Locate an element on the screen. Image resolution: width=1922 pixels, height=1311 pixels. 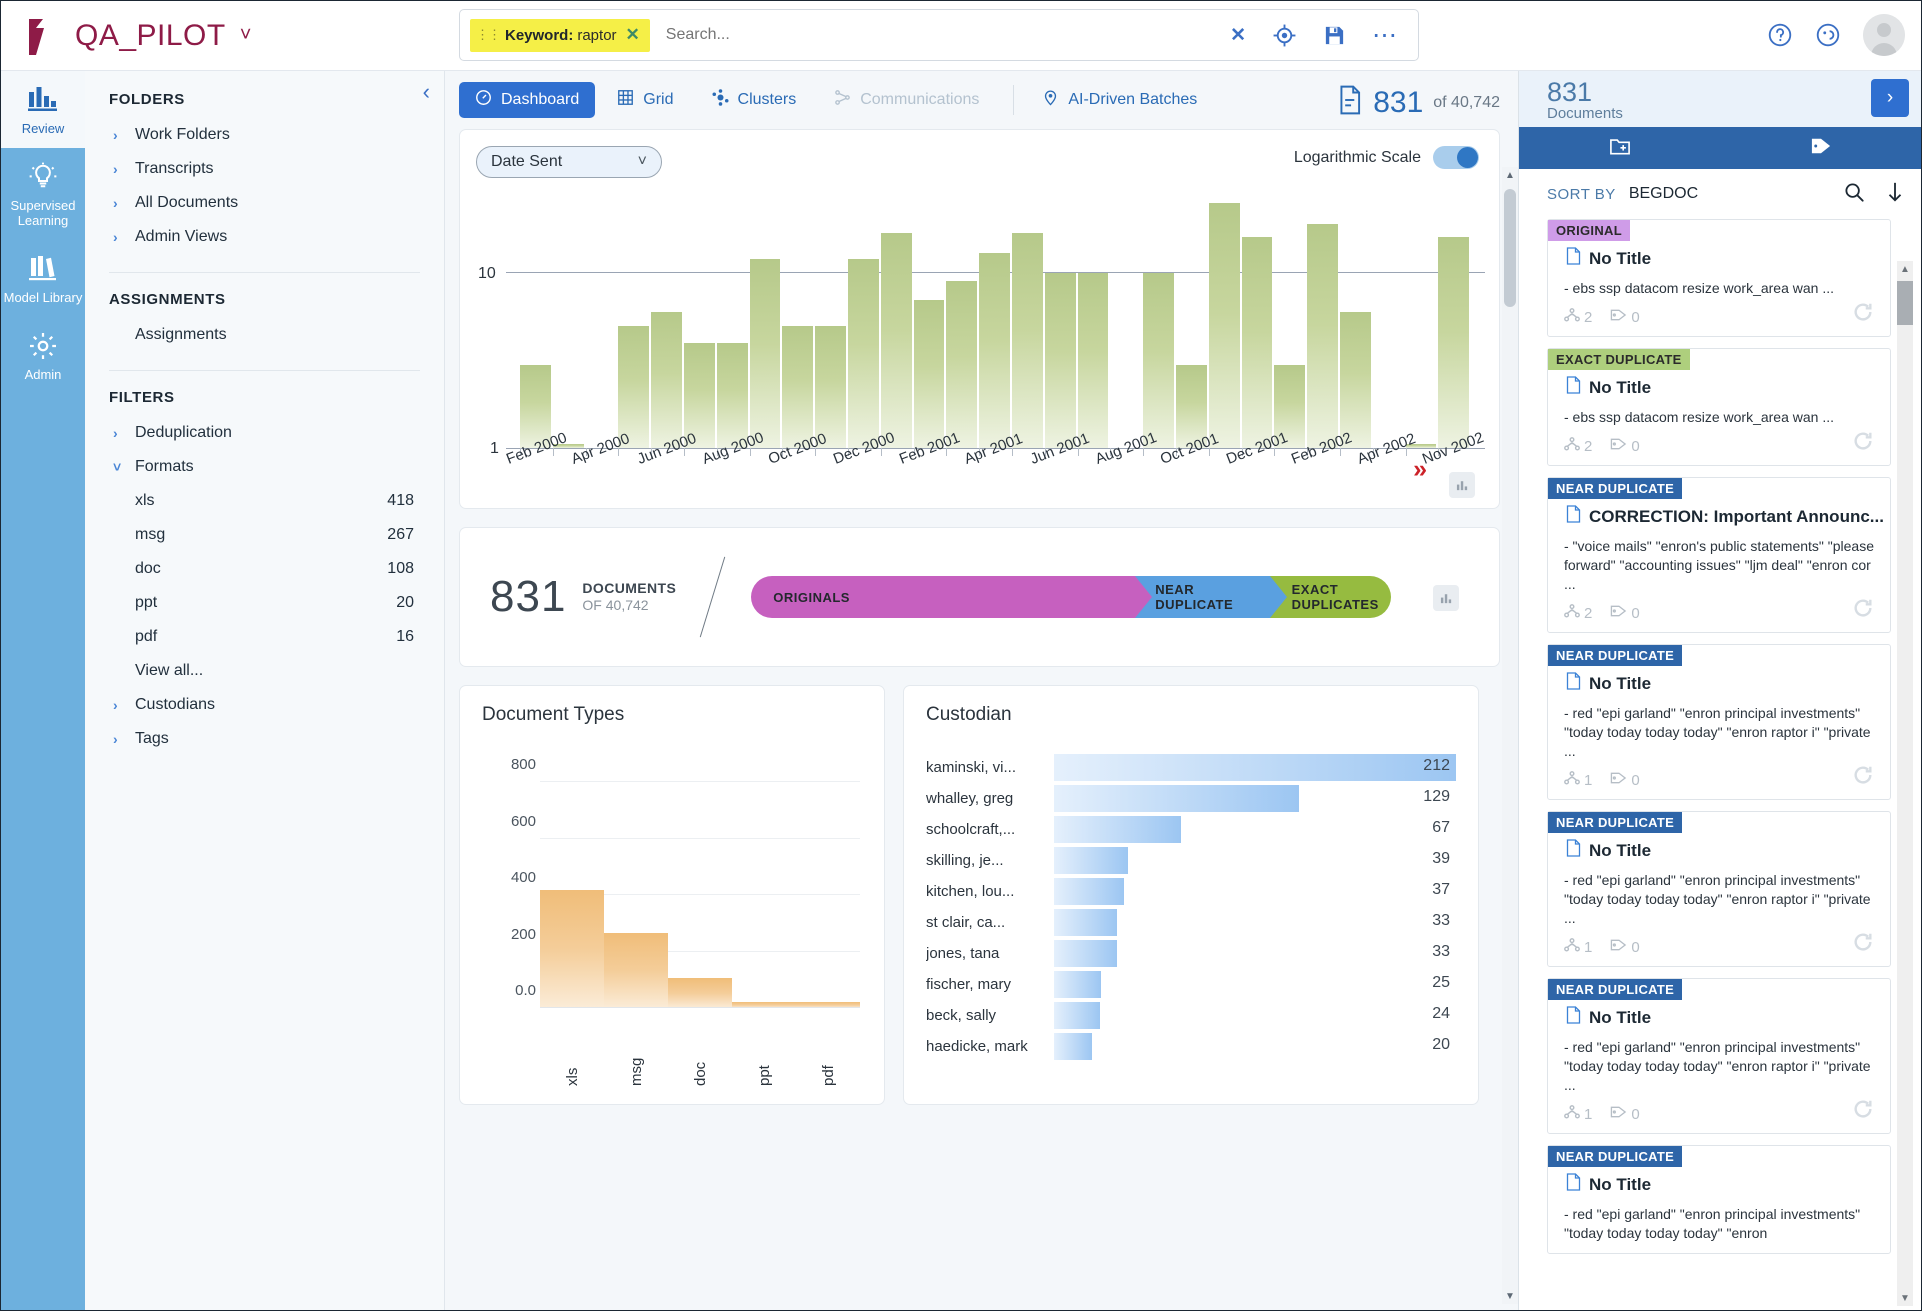
search-input is located at coordinates (947, 35).